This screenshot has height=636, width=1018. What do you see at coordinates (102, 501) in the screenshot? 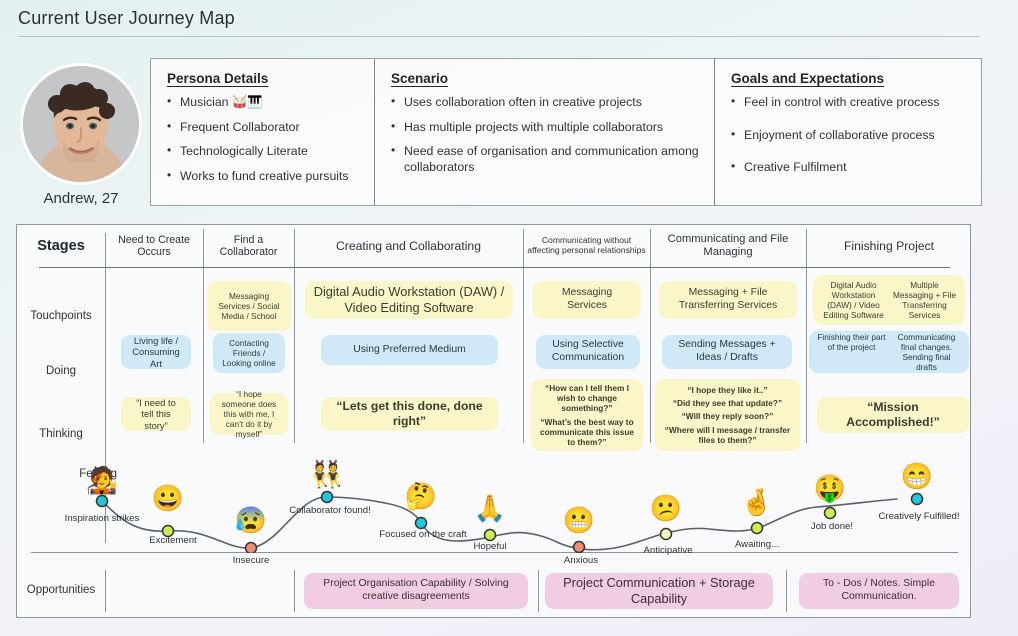
I see `node-inspiration` at bounding box center [102, 501].